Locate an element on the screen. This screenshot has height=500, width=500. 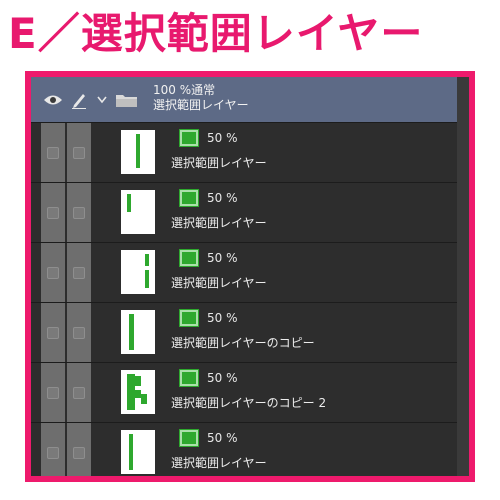
folder-icon is located at coordinates (126, 101).